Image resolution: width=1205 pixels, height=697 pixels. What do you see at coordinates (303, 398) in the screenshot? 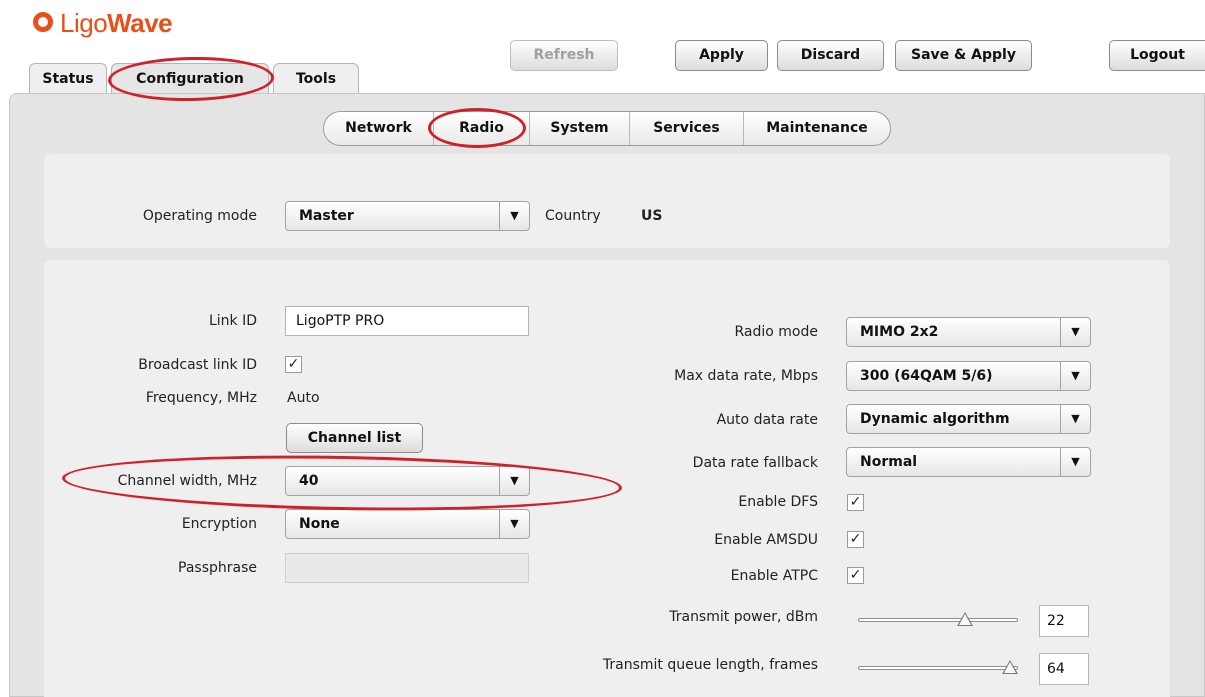
I see `frequency-value: Auto` at bounding box center [303, 398].